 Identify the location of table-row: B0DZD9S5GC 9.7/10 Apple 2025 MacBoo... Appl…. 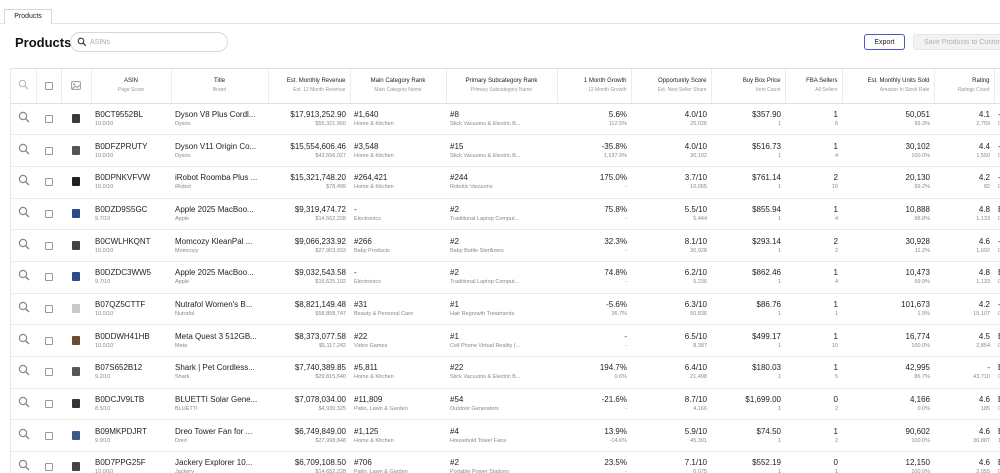
(505, 214).